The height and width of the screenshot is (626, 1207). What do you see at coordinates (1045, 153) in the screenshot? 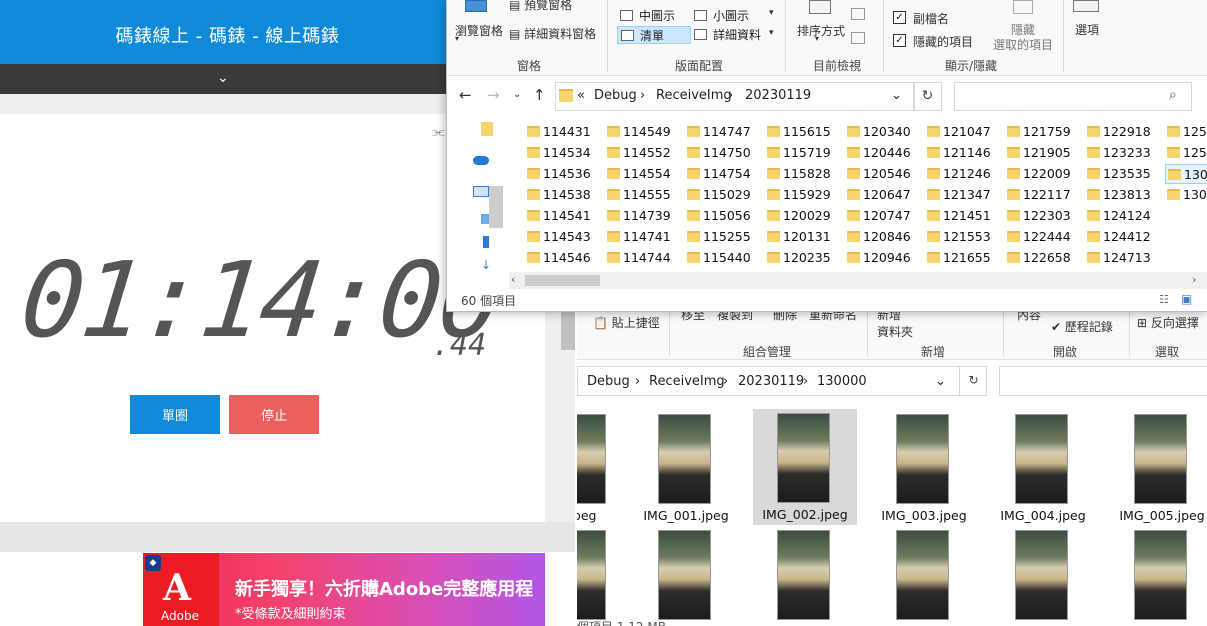
I see `folder-item: 121905` at bounding box center [1045, 153].